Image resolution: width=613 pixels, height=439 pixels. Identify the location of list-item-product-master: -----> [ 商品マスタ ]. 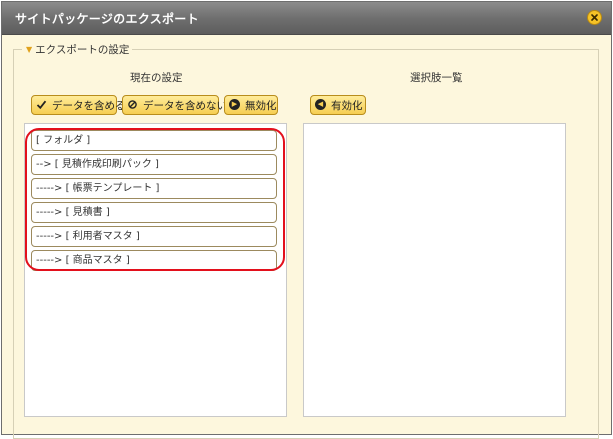
(154, 260).